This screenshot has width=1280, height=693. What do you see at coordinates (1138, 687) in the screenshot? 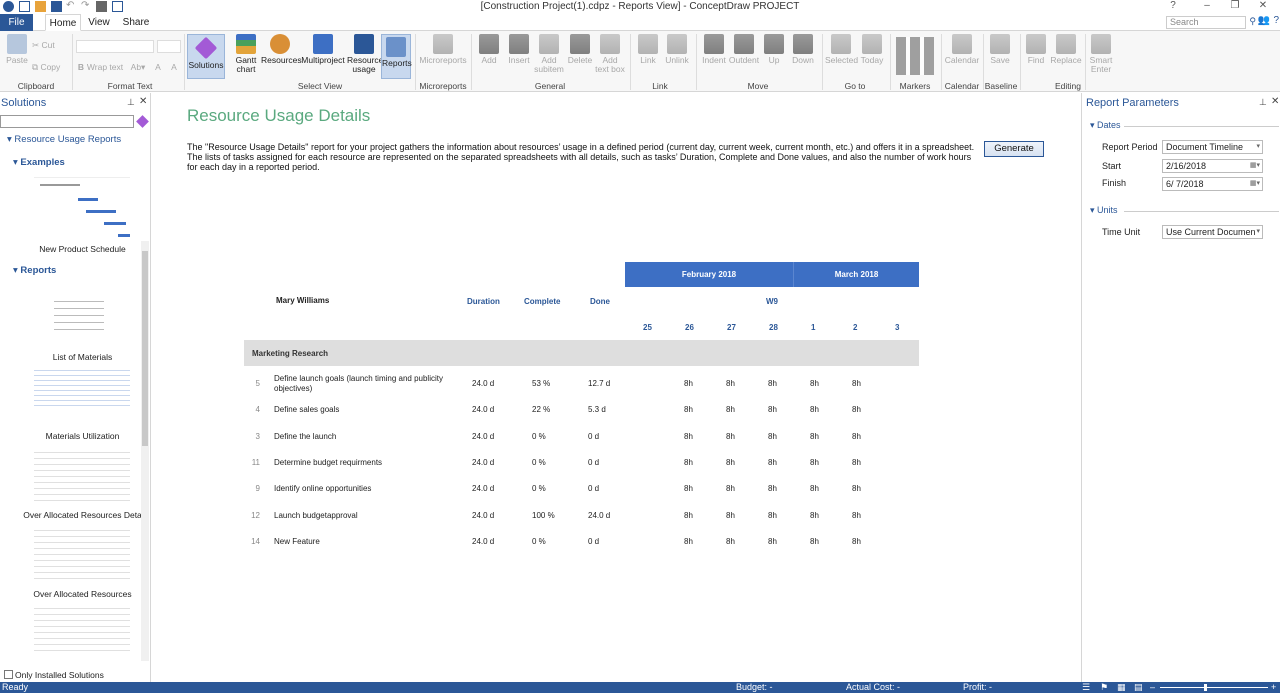
I see `view-icon: ▤` at bounding box center [1138, 687].